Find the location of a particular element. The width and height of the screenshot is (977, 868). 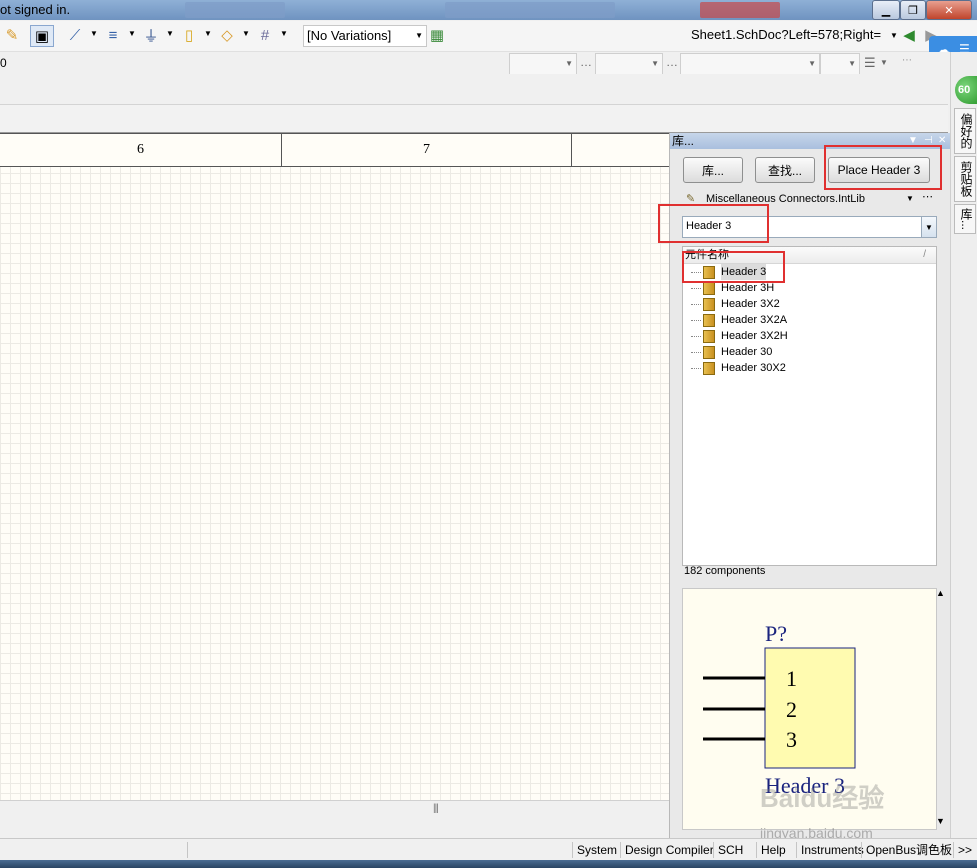

scroll-grip-icon: ||| is located at coordinates (436, 808).